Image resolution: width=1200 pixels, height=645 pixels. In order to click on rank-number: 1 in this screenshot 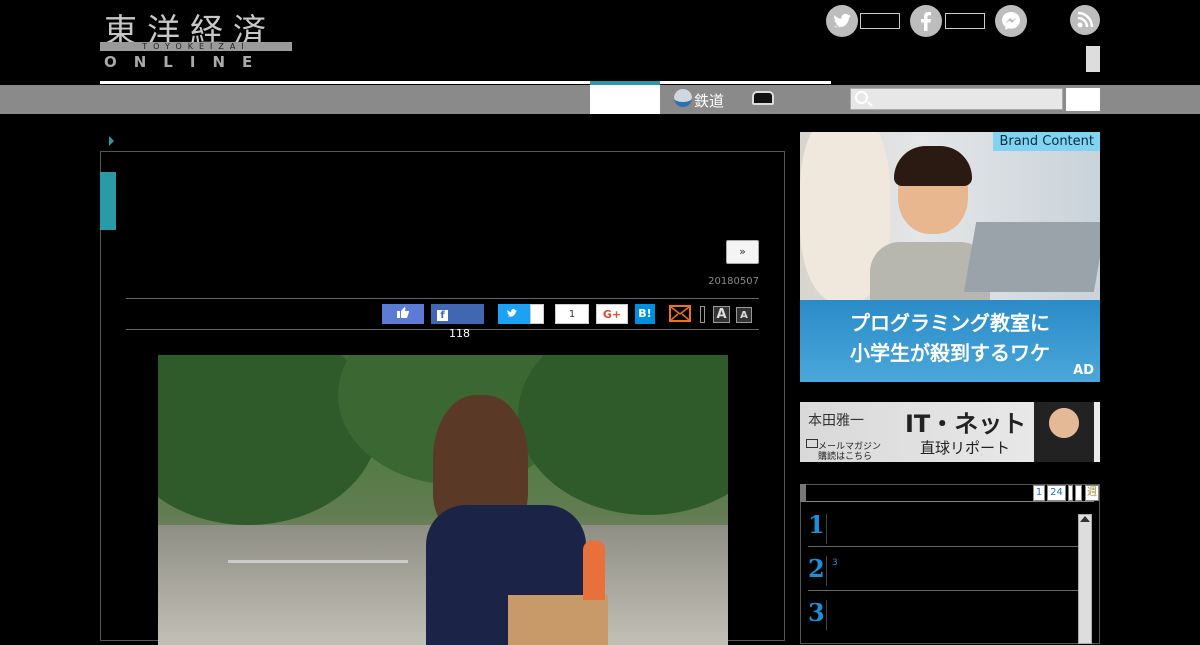, I will do `click(816, 524)`.